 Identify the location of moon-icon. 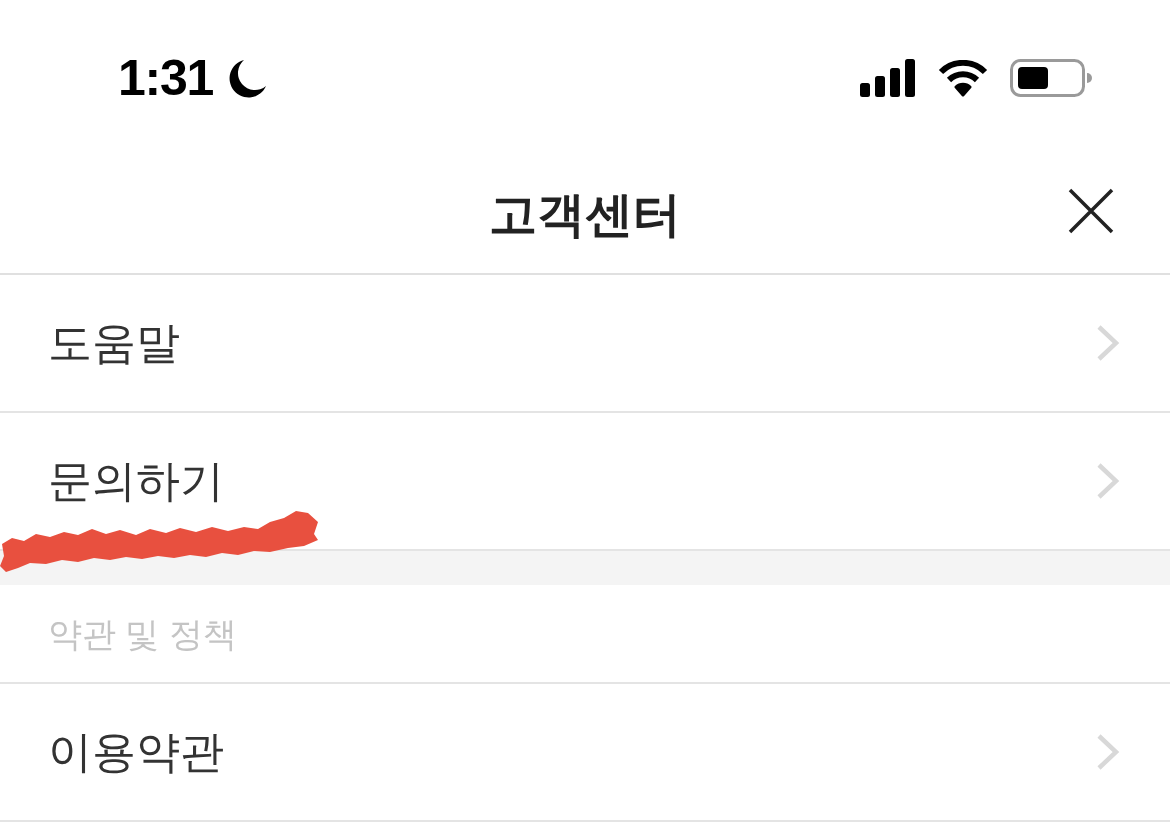
(247, 78).